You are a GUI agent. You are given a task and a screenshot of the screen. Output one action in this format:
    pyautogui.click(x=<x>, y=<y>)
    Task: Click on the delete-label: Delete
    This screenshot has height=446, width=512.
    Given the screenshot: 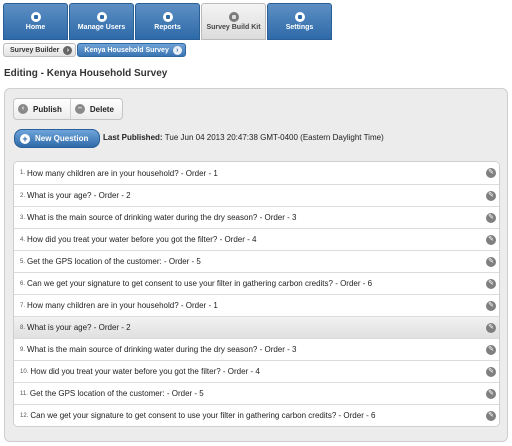 What is the action you would take?
    pyautogui.click(x=101, y=109)
    